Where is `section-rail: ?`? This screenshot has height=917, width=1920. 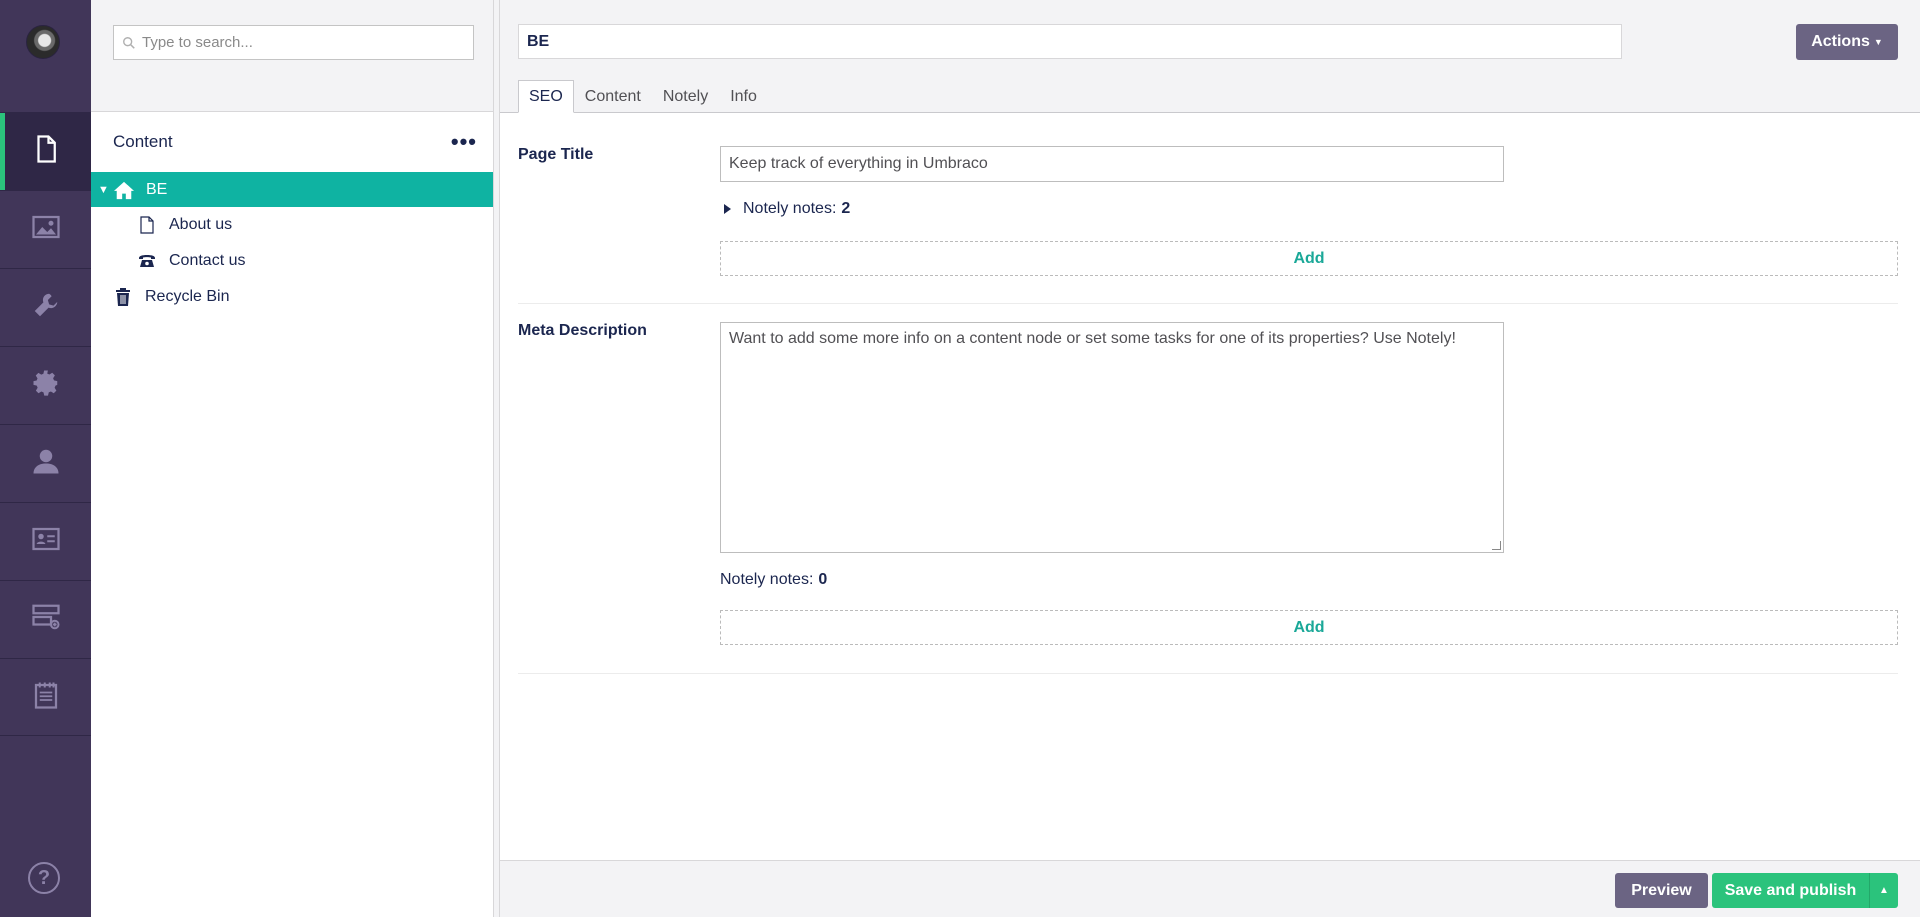
section-rail: ? is located at coordinates (45, 458).